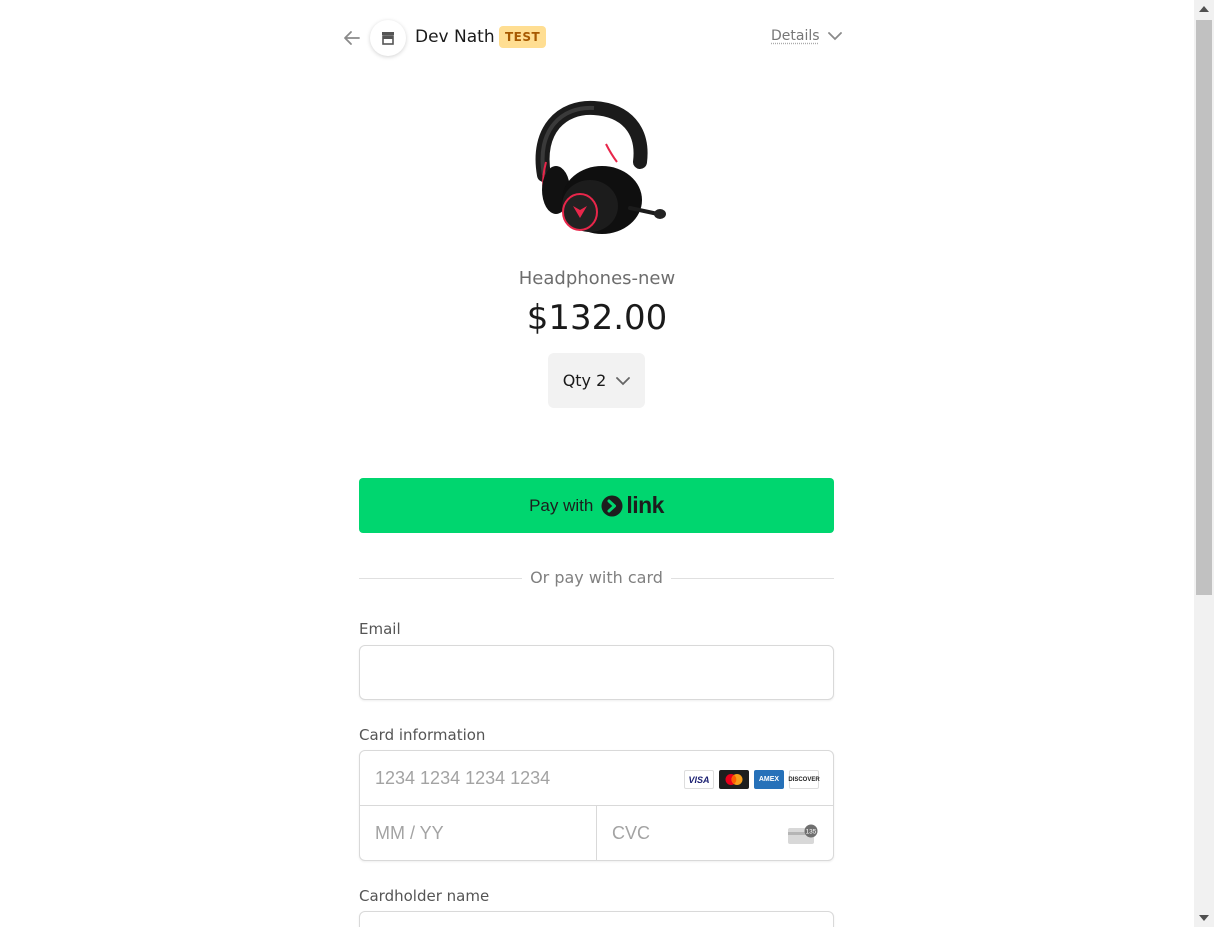 This screenshot has width=1214, height=927. What do you see at coordinates (388, 38) in the screenshot?
I see `store-icon` at bounding box center [388, 38].